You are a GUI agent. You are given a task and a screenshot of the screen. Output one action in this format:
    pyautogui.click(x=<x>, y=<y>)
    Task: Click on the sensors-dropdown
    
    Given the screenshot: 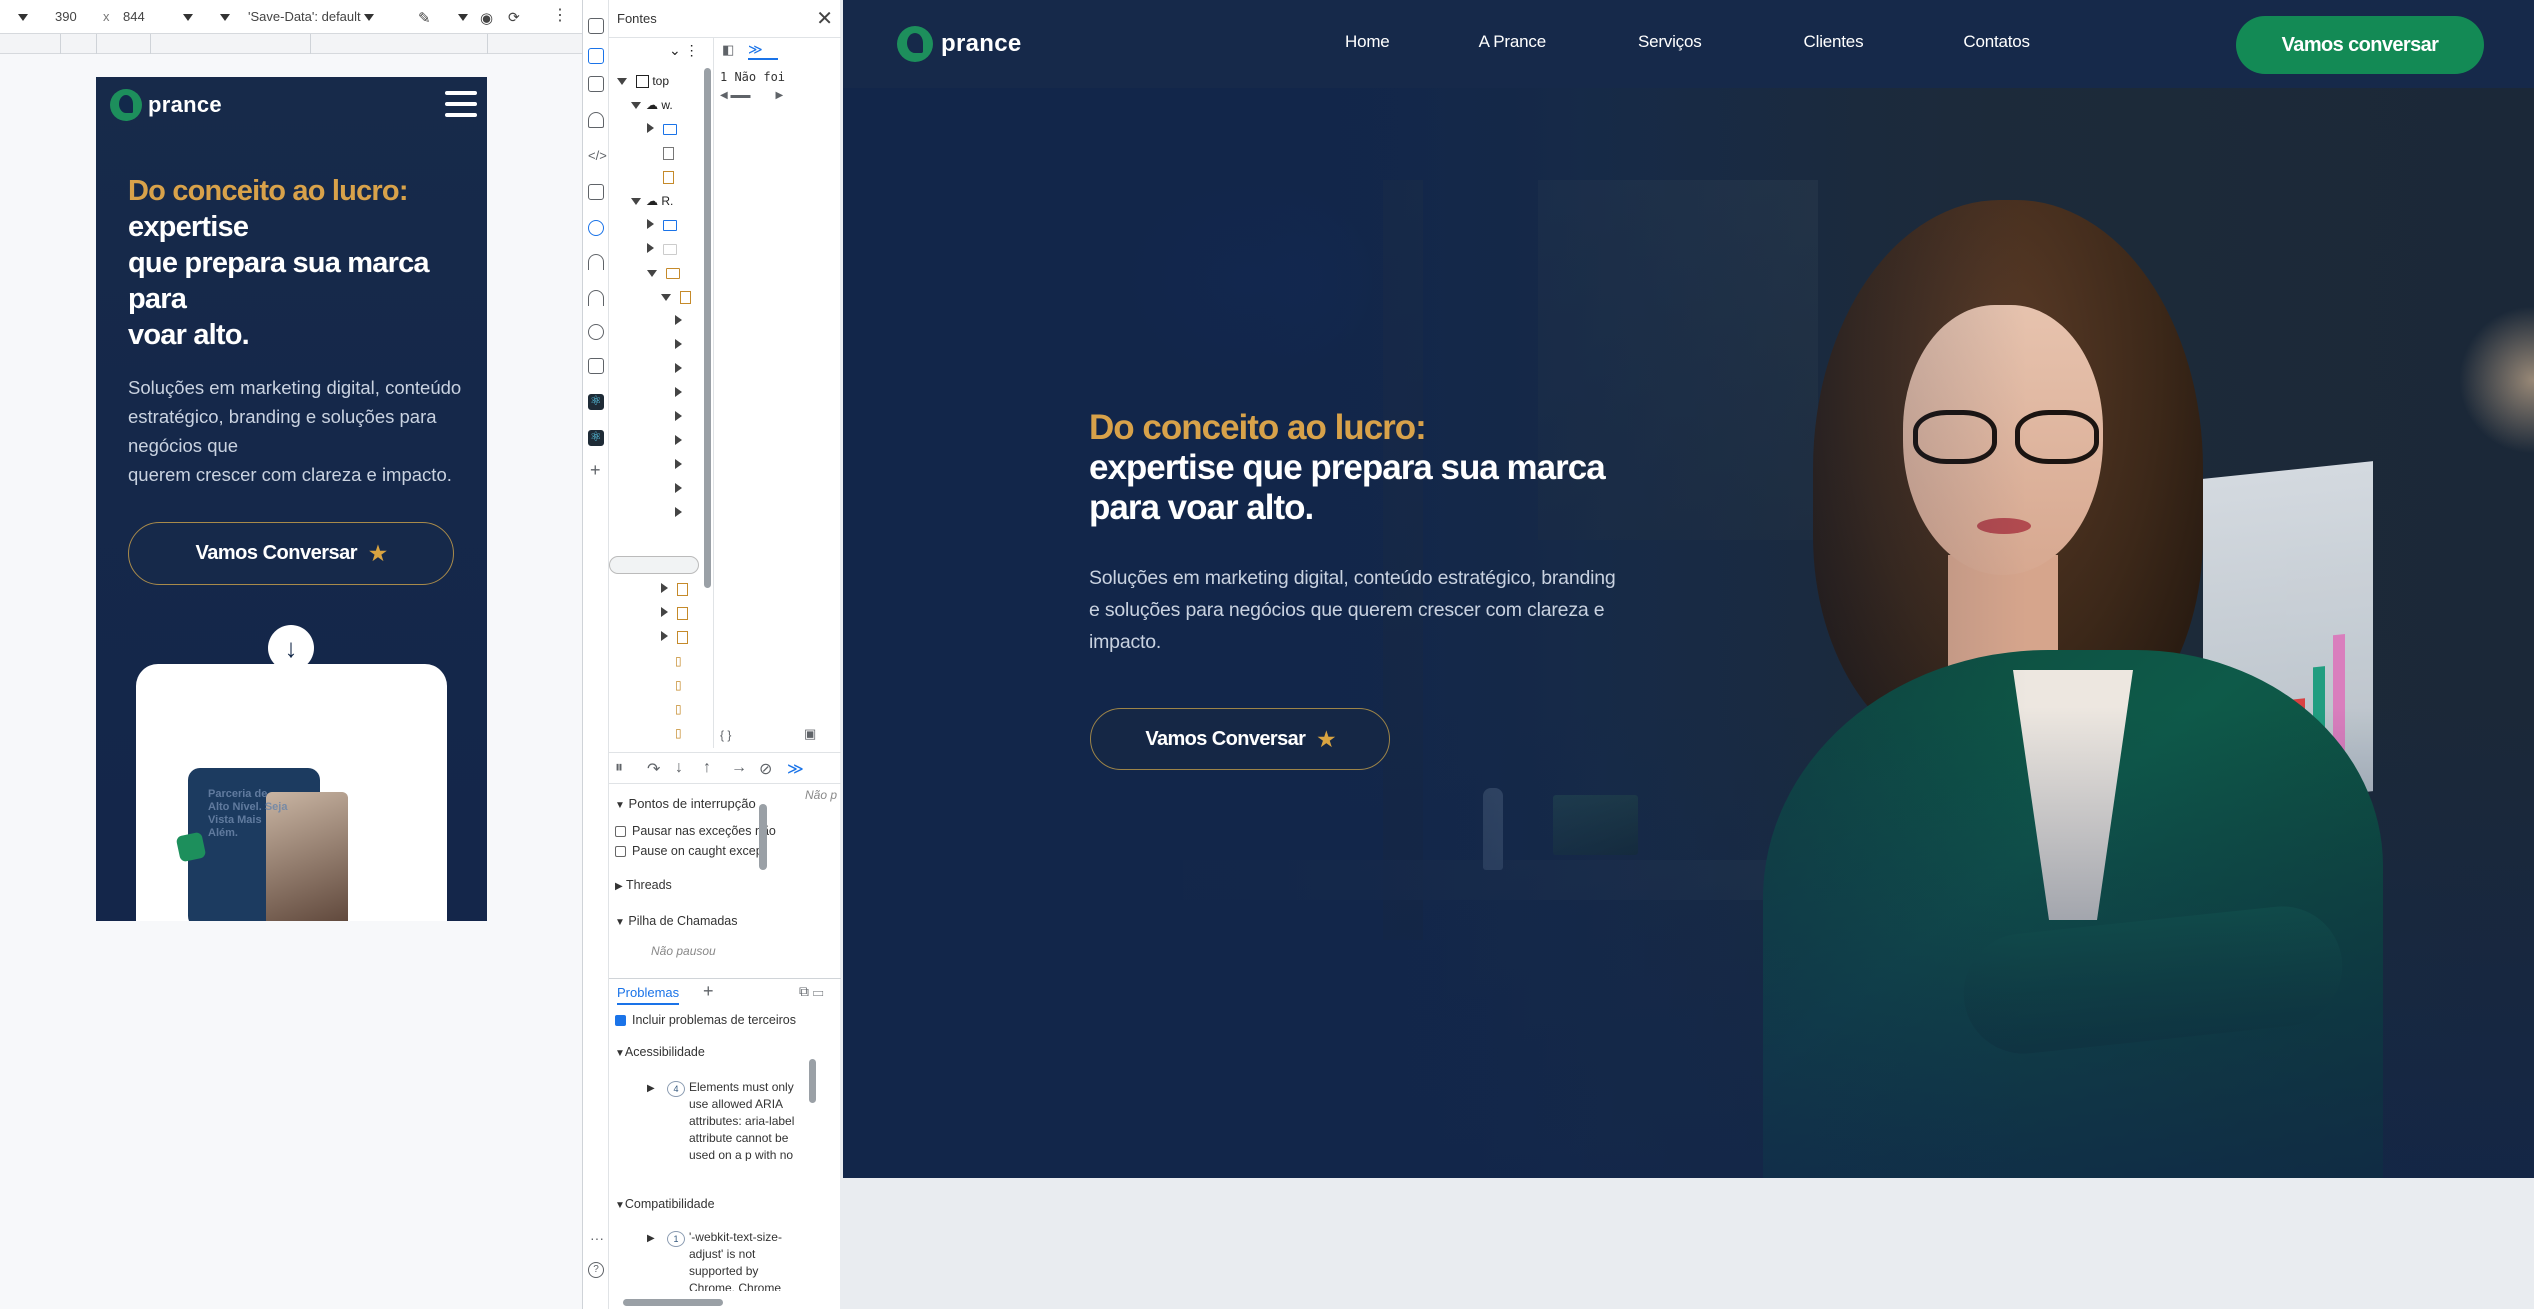 What is the action you would take?
    pyautogui.click(x=463, y=16)
    